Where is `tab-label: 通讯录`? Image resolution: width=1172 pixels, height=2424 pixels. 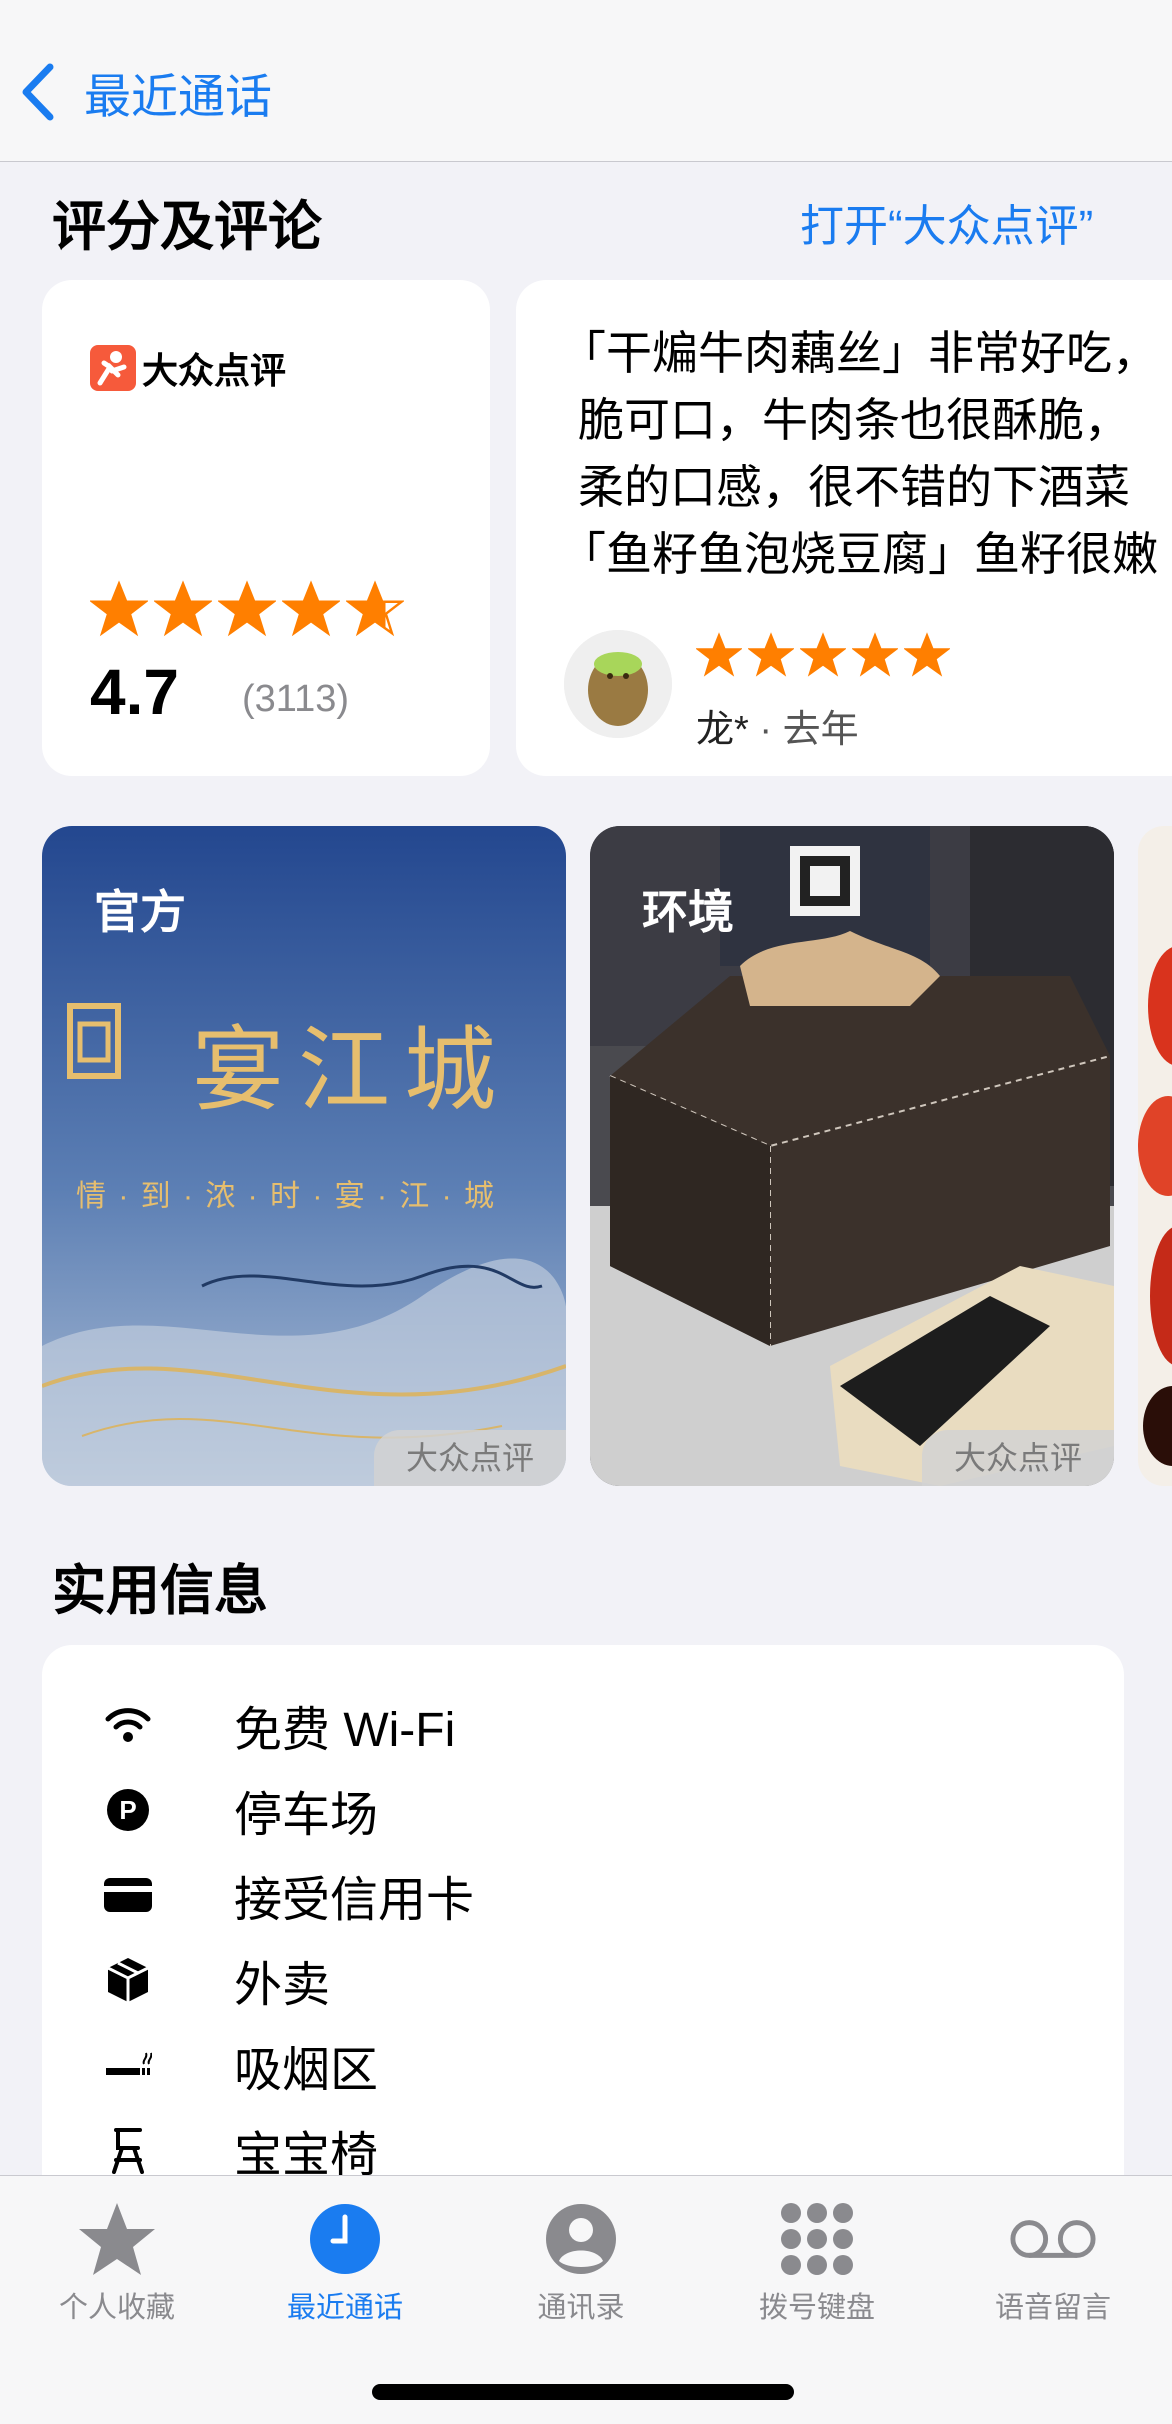
tab-label: 通讯录 is located at coordinates (581, 2308).